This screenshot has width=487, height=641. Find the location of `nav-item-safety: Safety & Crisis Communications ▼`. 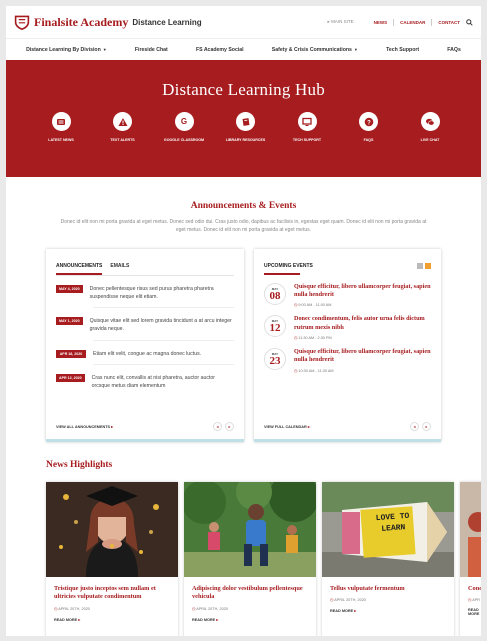

nav-item-safety: Safety & Crisis Communications ▼ is located at coordinates (315, 50).